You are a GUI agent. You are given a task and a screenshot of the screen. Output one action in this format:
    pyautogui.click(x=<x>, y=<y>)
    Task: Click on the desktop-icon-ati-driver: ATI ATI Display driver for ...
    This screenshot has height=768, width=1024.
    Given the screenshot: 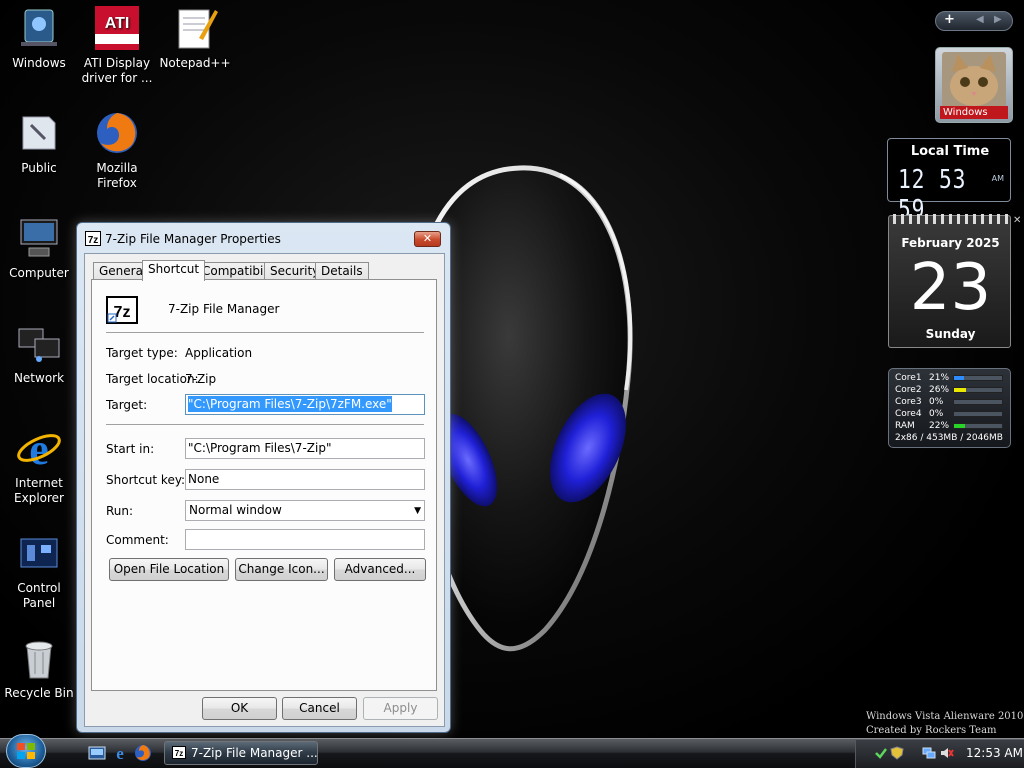 What is the action you would take?
    pyautogui.click(x=117, y=45)
    